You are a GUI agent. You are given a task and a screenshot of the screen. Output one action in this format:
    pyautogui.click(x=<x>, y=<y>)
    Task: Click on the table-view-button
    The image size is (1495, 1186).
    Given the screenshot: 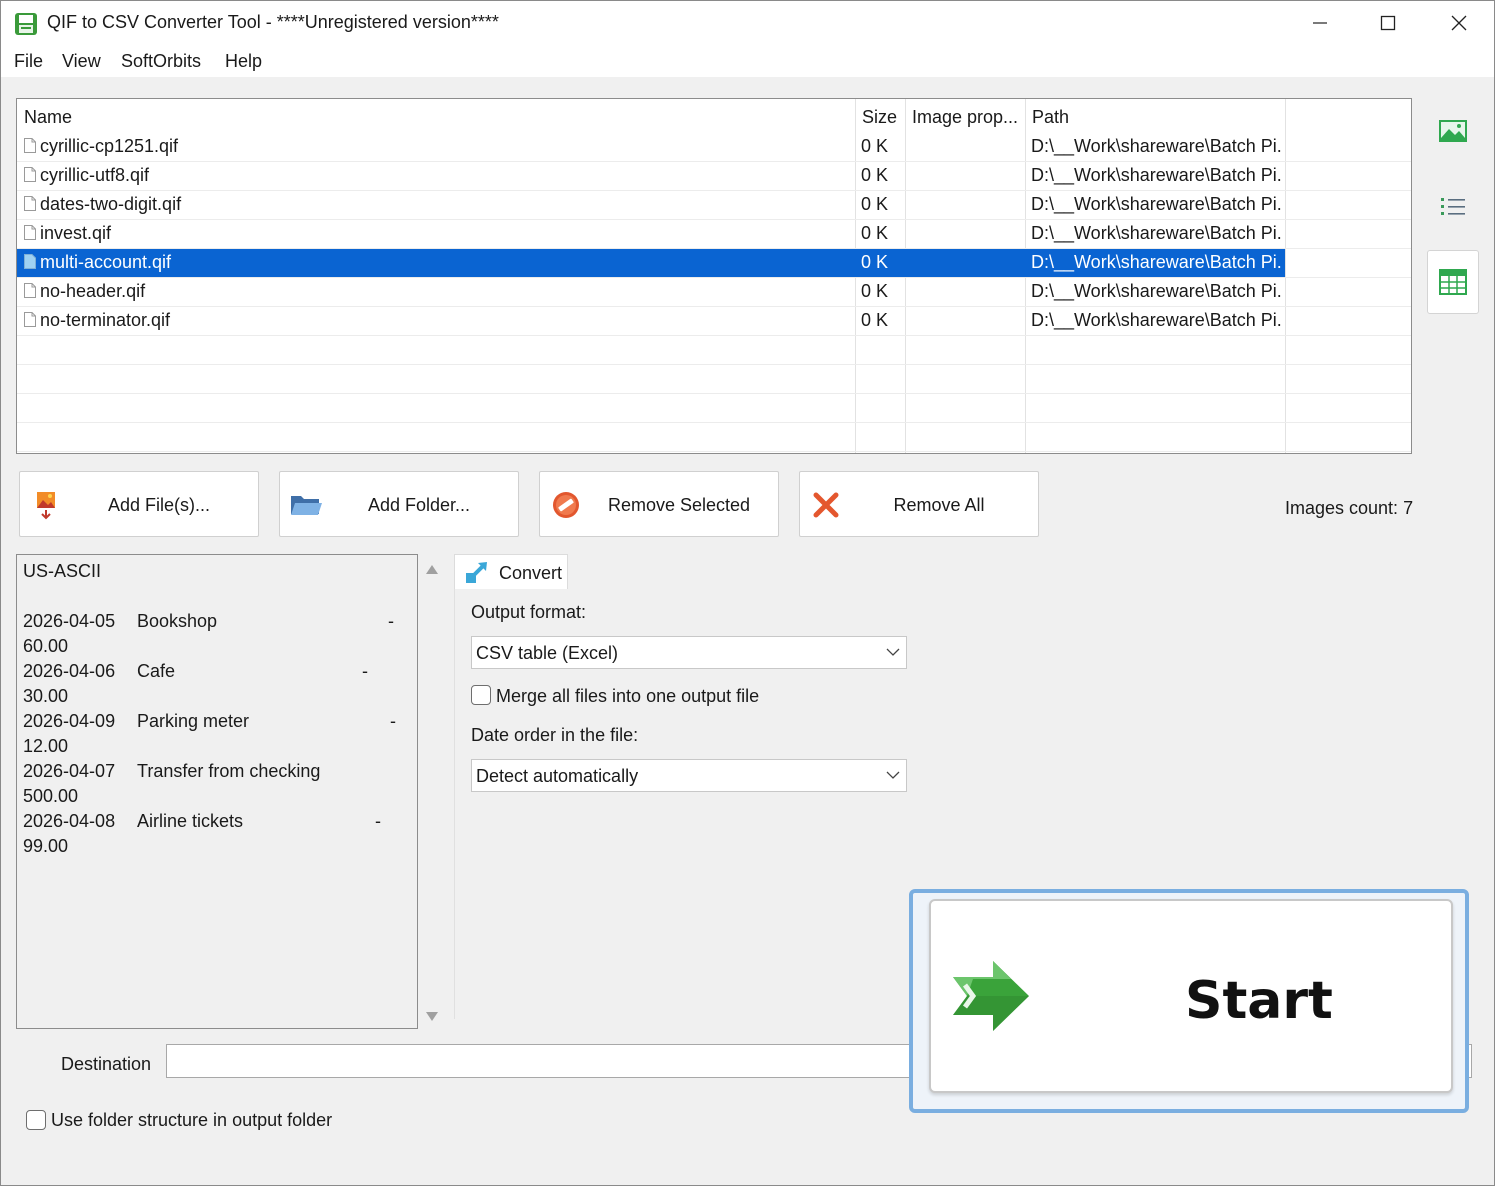 What is the action you would take?
    pyautogui.click(x=1453, y=282)
    